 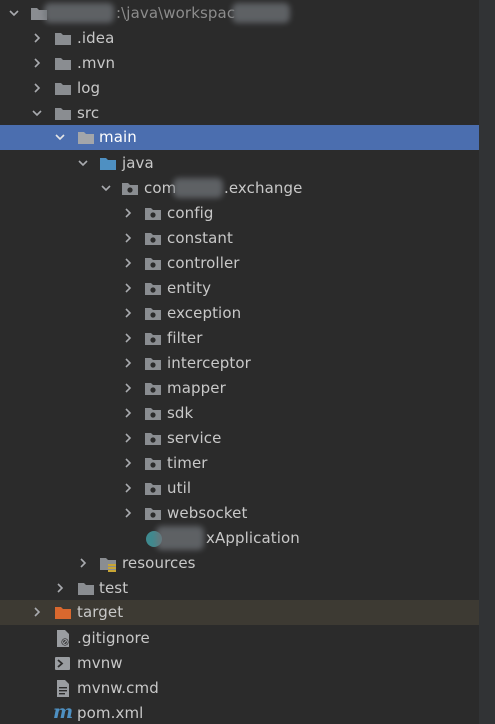 What do you see at coordinates (189, 288) in the screenshot?
I see `tree-label-entity: entity` at bounding box center [189, 288].